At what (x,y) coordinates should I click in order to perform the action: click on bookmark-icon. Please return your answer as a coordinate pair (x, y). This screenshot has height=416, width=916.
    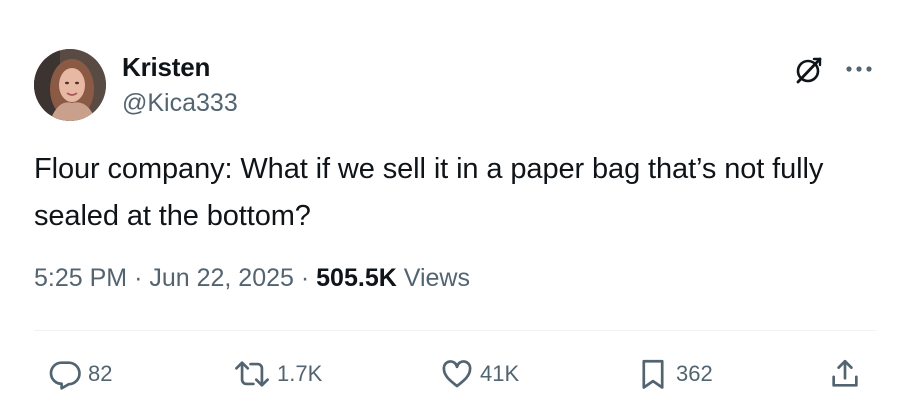
    Looking at the image, I should click on (653, 374).